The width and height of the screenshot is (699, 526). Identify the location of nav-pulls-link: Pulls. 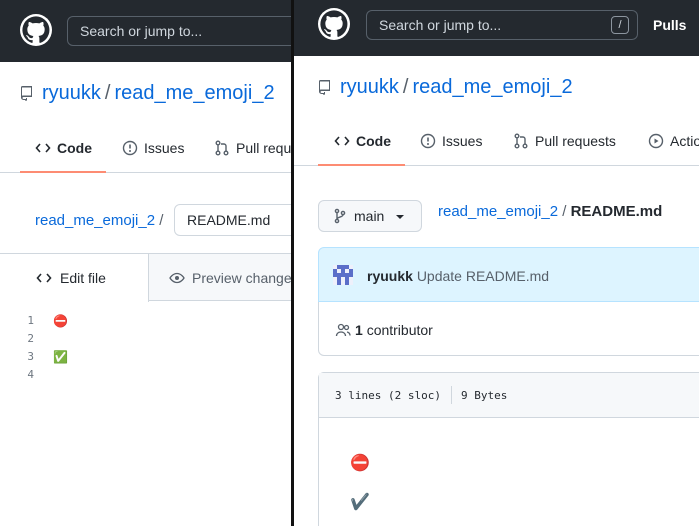
(669, 25).